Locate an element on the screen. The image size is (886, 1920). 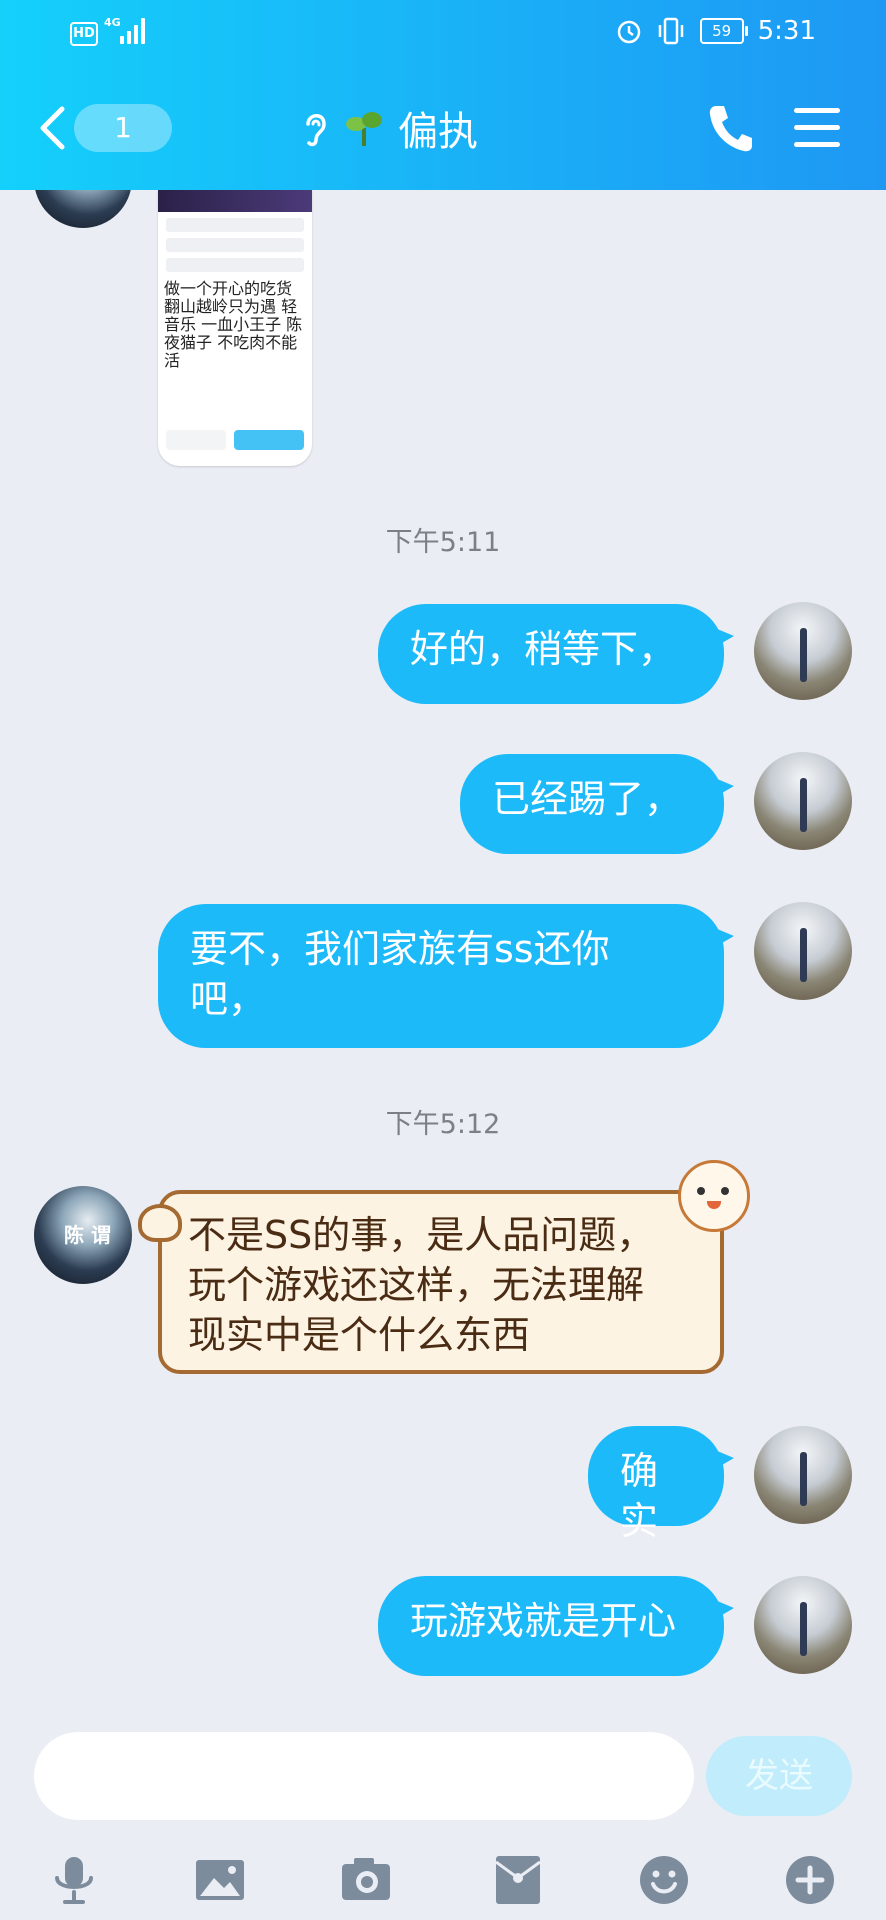
input-bar: 发送 is located at coordinates (443, 1824).